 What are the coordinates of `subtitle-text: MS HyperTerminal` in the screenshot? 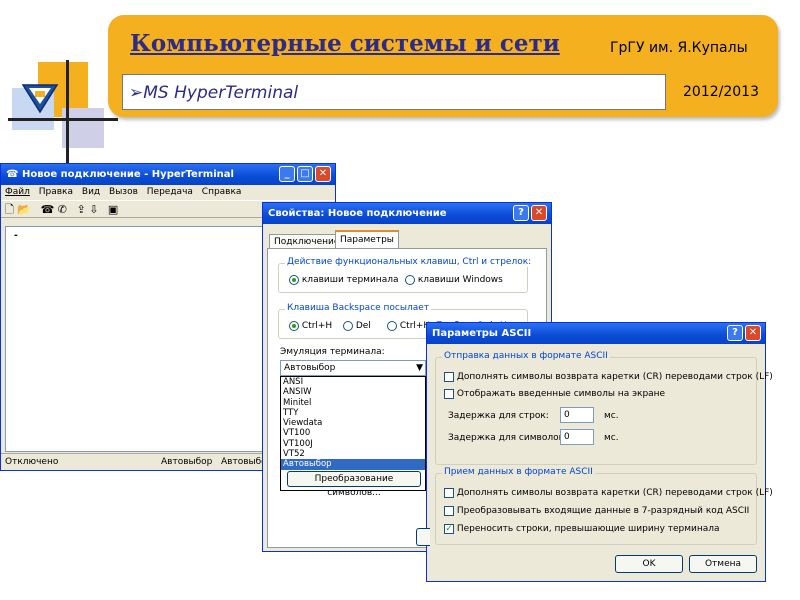 It's located at (221, 93).